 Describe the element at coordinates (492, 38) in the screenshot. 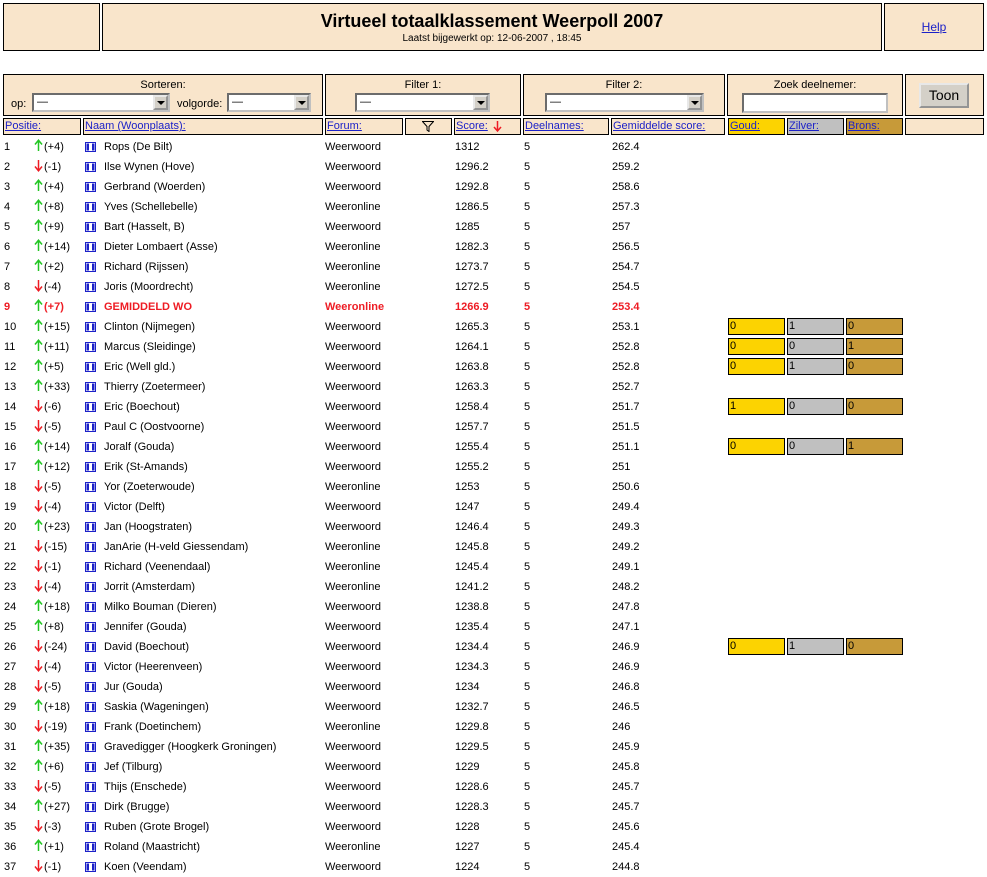

I see `last-updated-text: Laatst bijgewerkt op: 12-06-2007 , 18:45` at that location.